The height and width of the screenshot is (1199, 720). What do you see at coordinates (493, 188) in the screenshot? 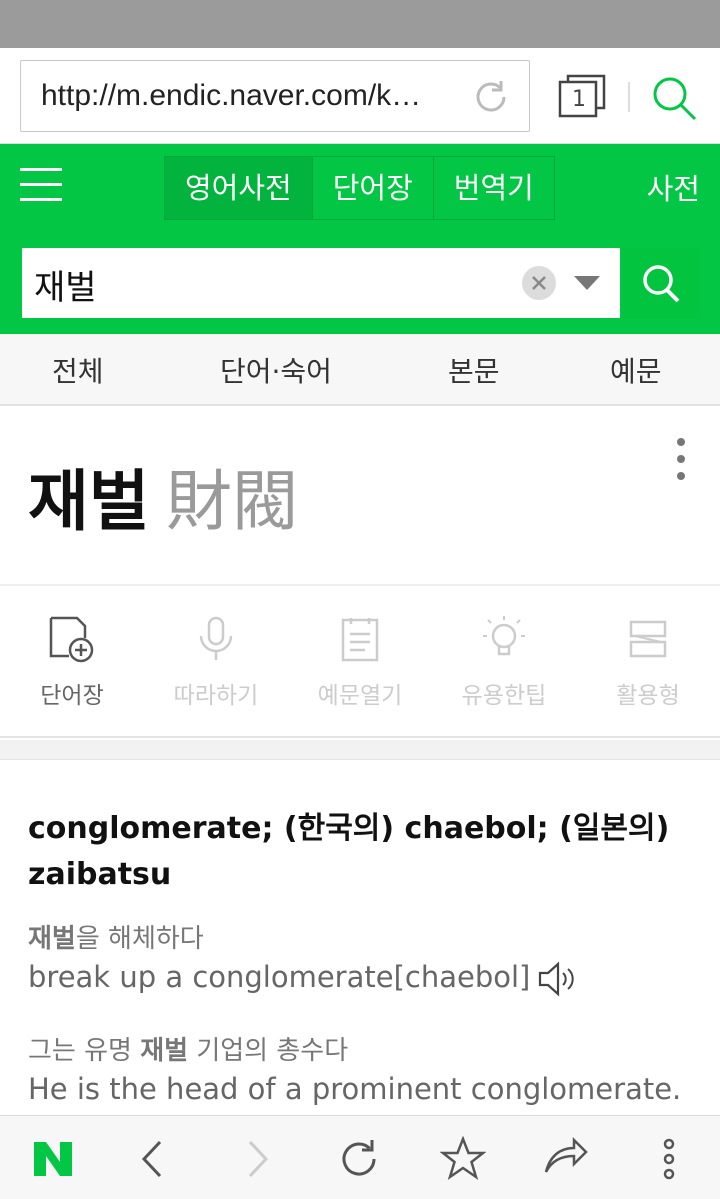
I see `tab-translator: 번역기` at bounding box center [493, 188].